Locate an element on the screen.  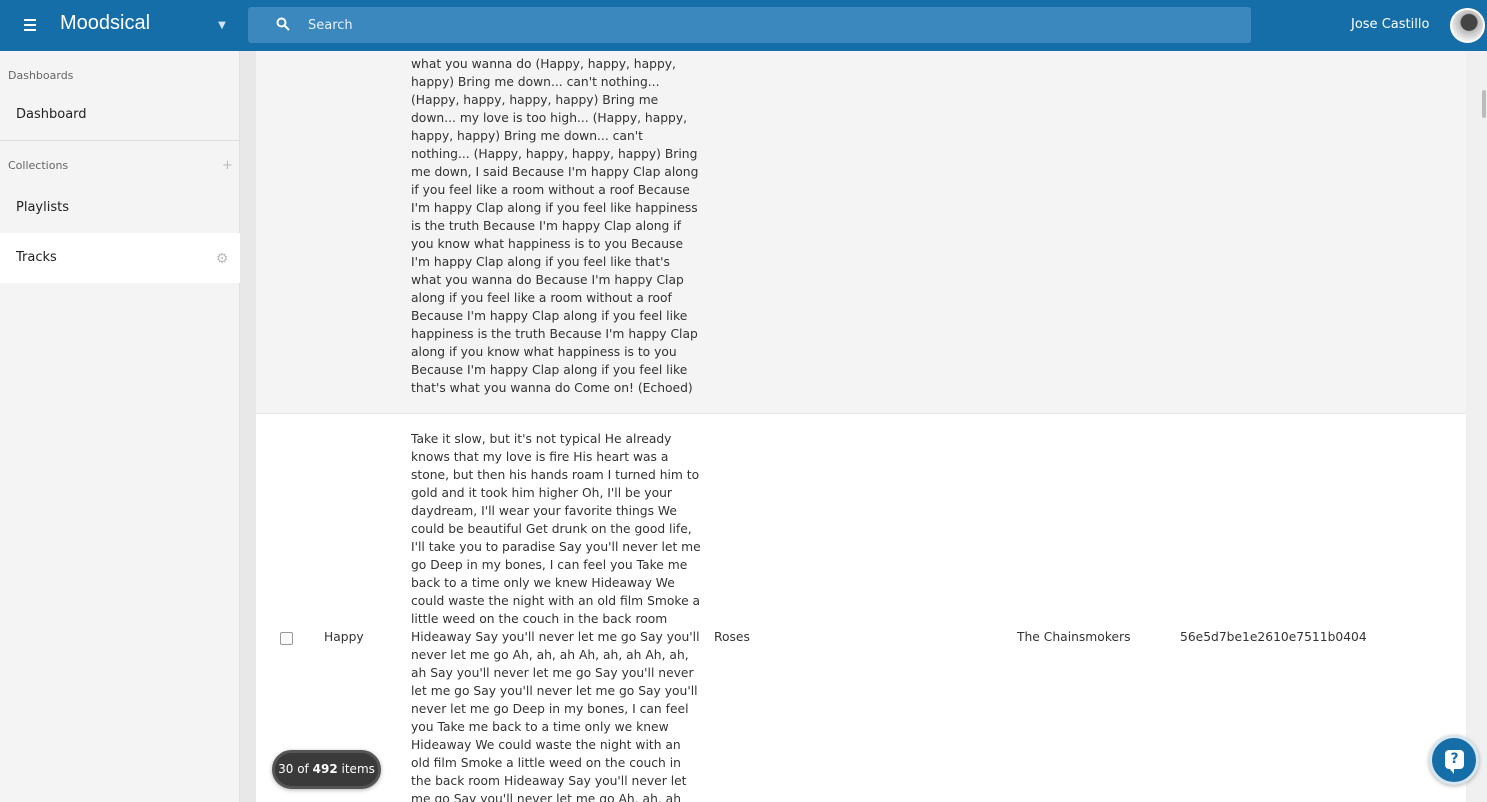
top-bar: Moodsical ▼ Jose Castillo is located at coordinates (743, 25).